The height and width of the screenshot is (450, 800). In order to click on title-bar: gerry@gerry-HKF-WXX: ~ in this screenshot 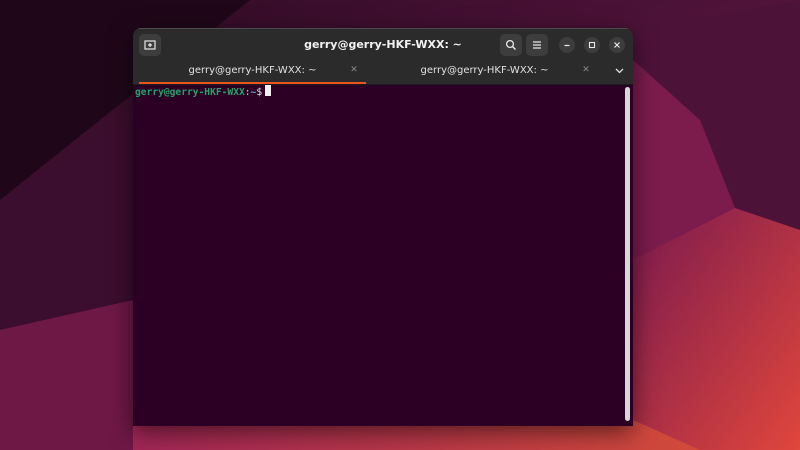, I will do `click(383, 43)`.